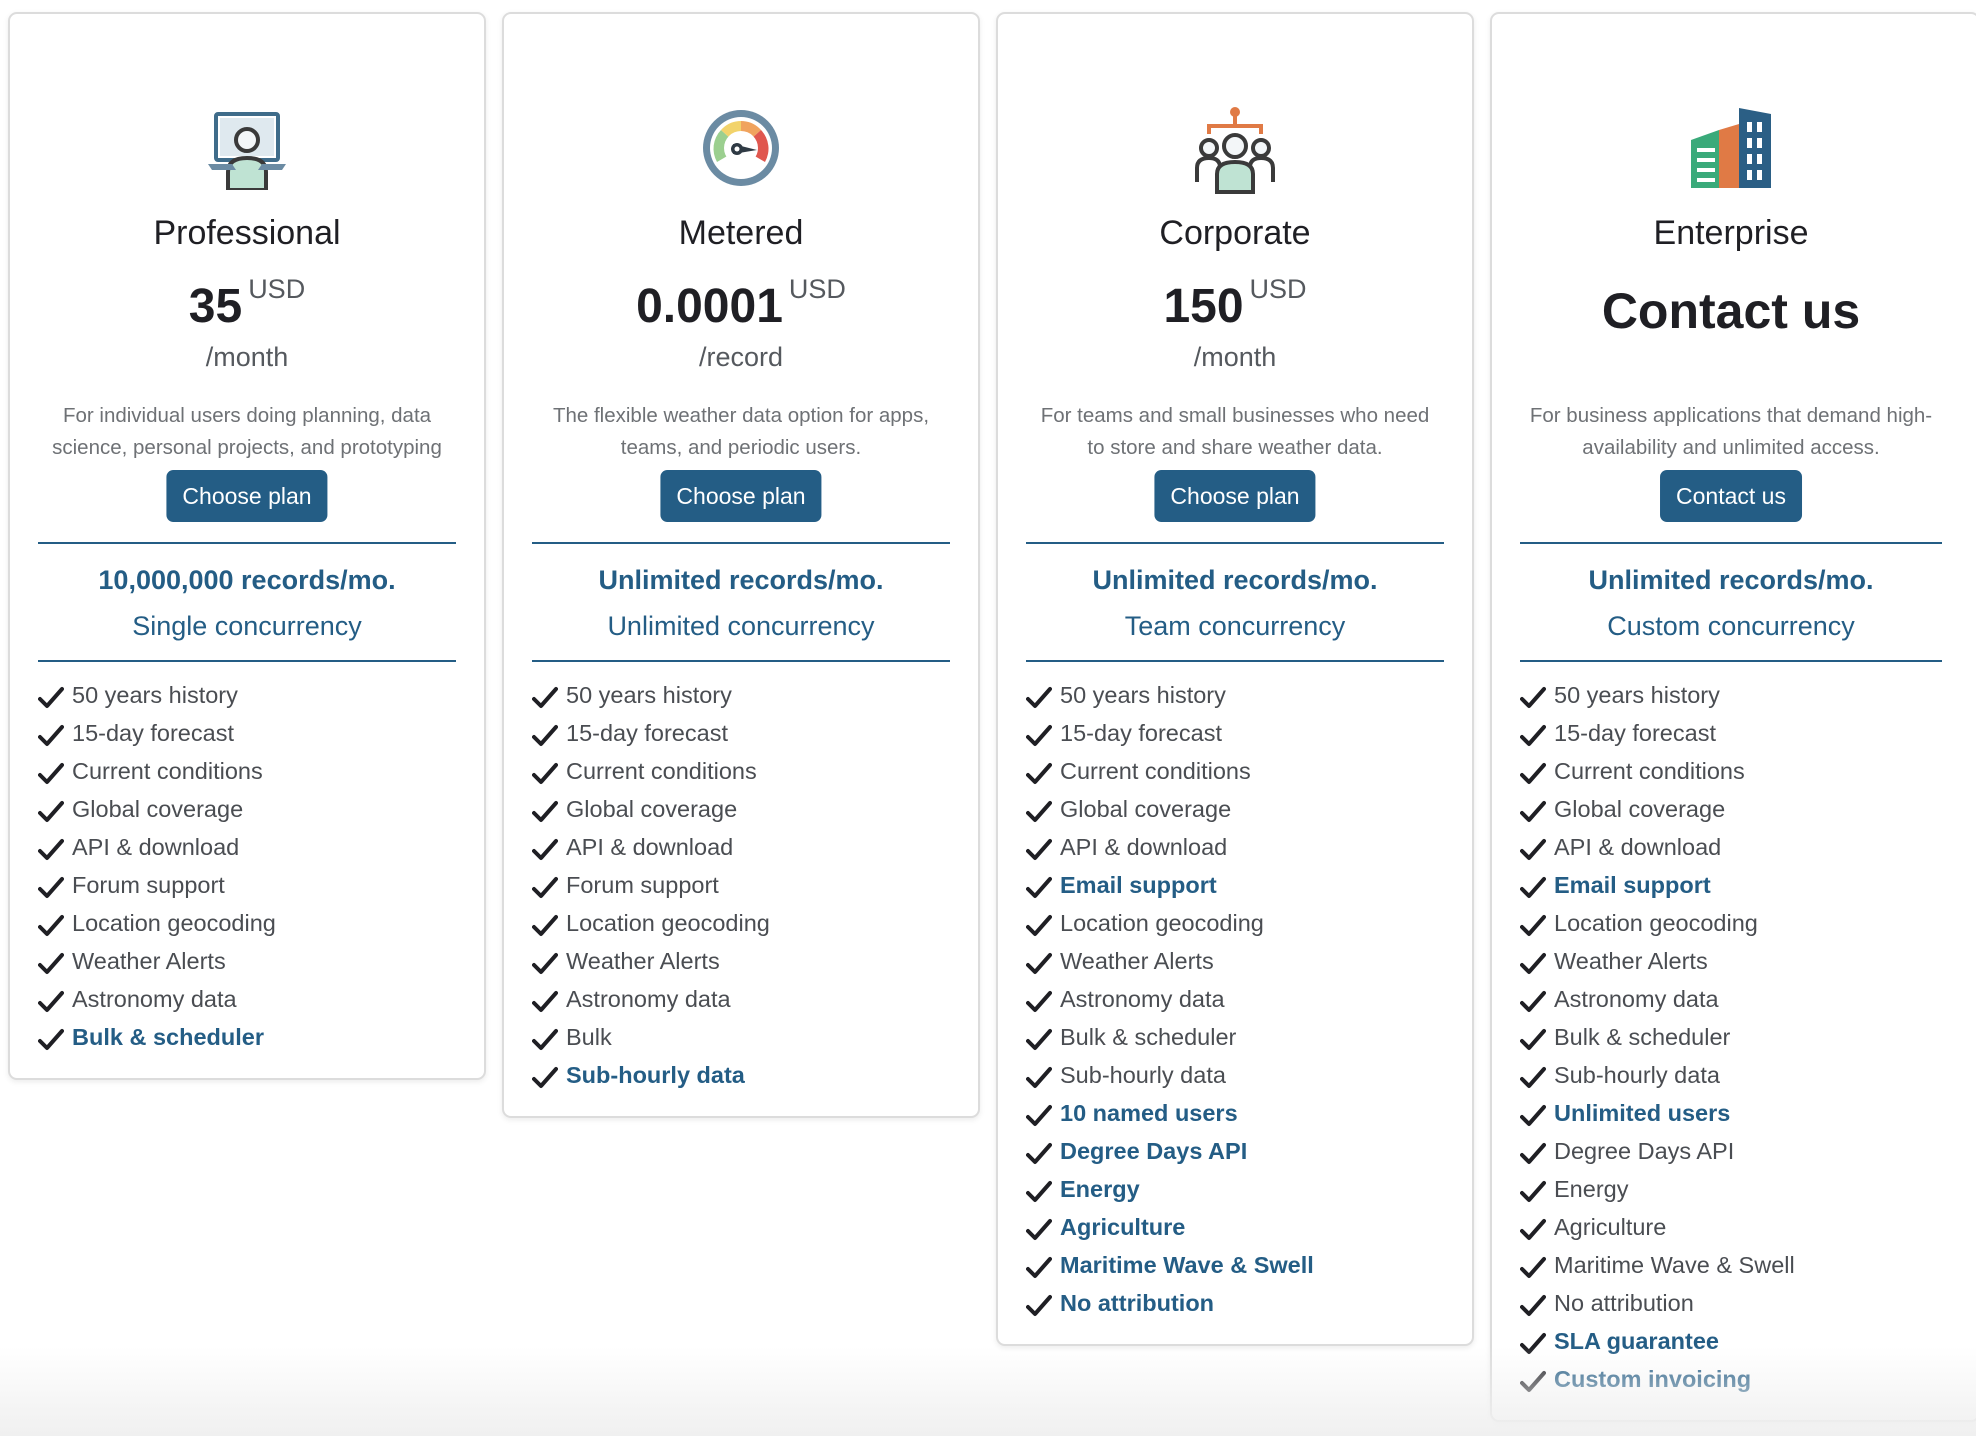  What do you see at coordinates (167, 771) in the screenshot?
I see `feature-label: Current conditions` at bounding box center [167, 771].